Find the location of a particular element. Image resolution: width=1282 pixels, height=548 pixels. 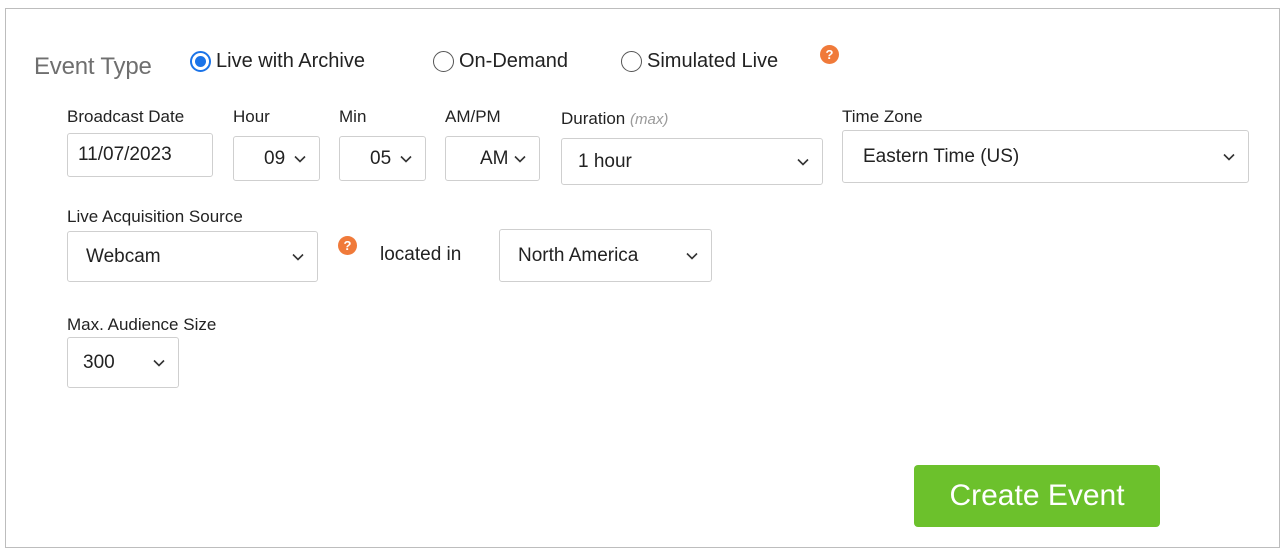

create-event-button: Create Event is located at coordinates (1037, 496).